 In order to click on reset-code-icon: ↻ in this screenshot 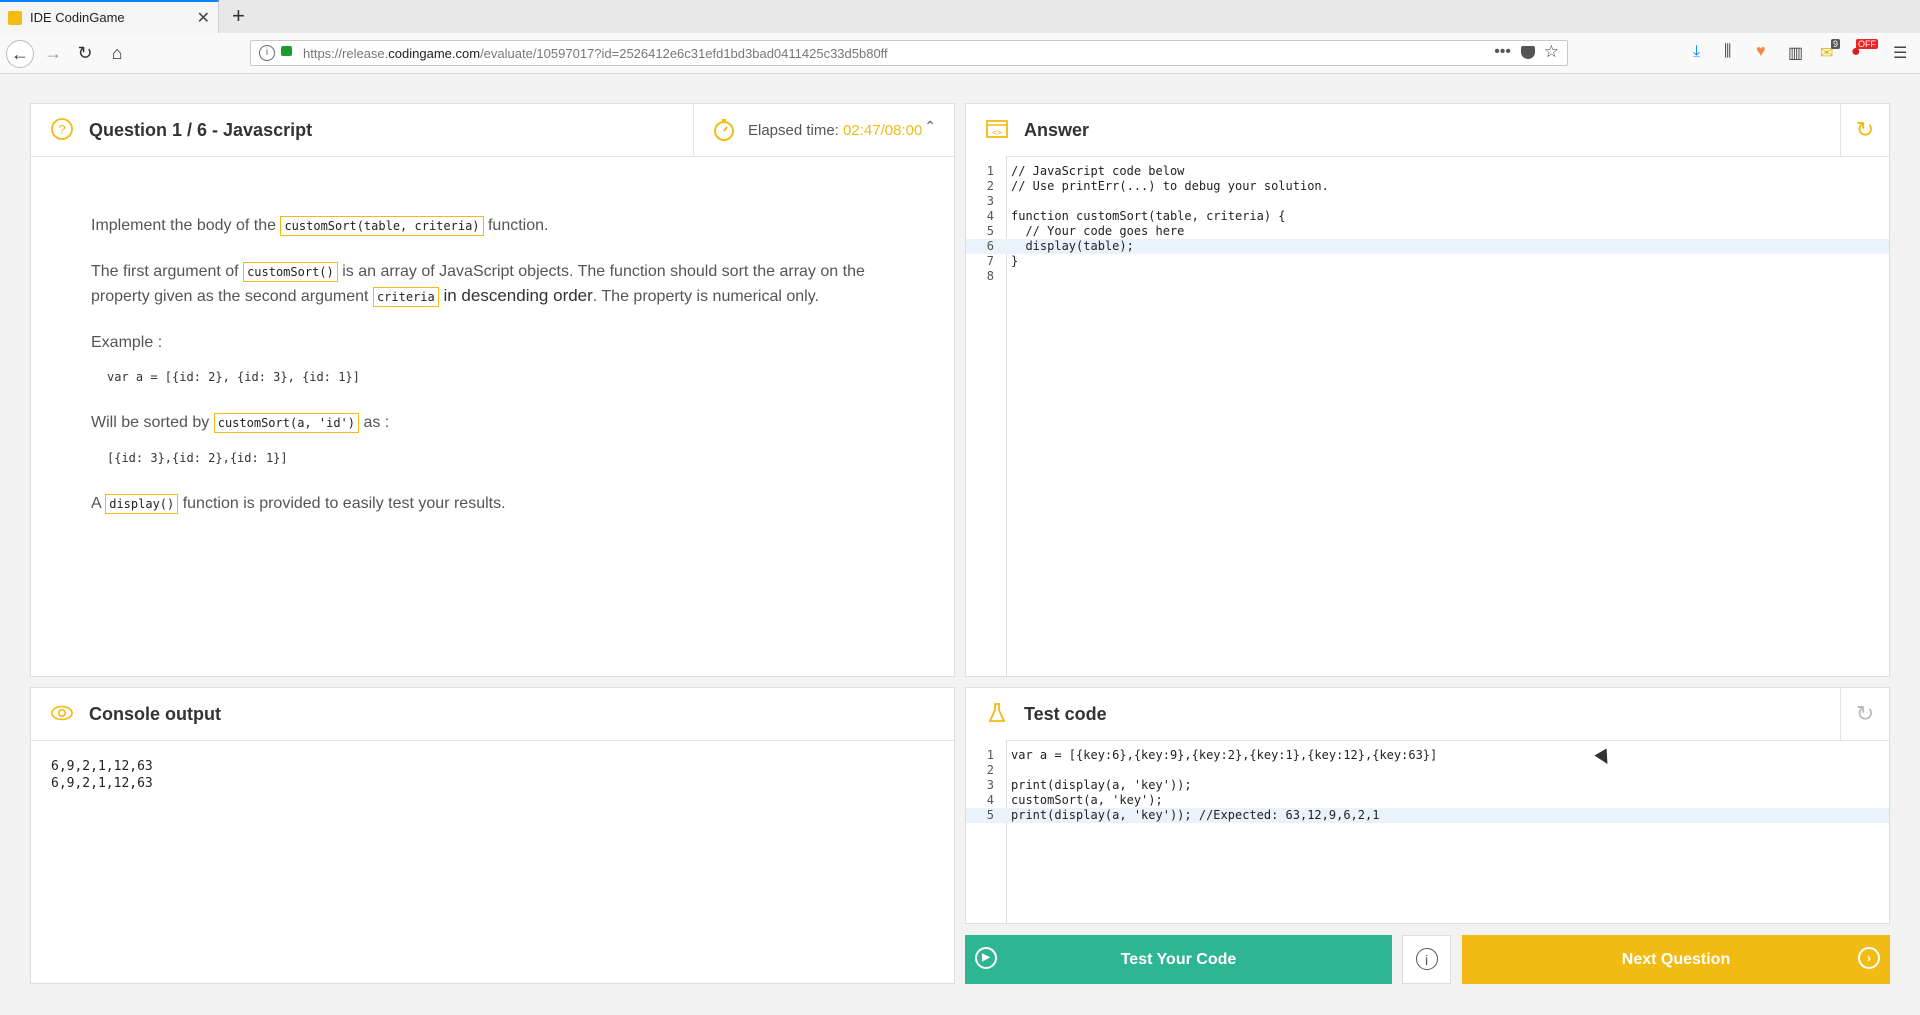, I will do `click(1864, 130)`.